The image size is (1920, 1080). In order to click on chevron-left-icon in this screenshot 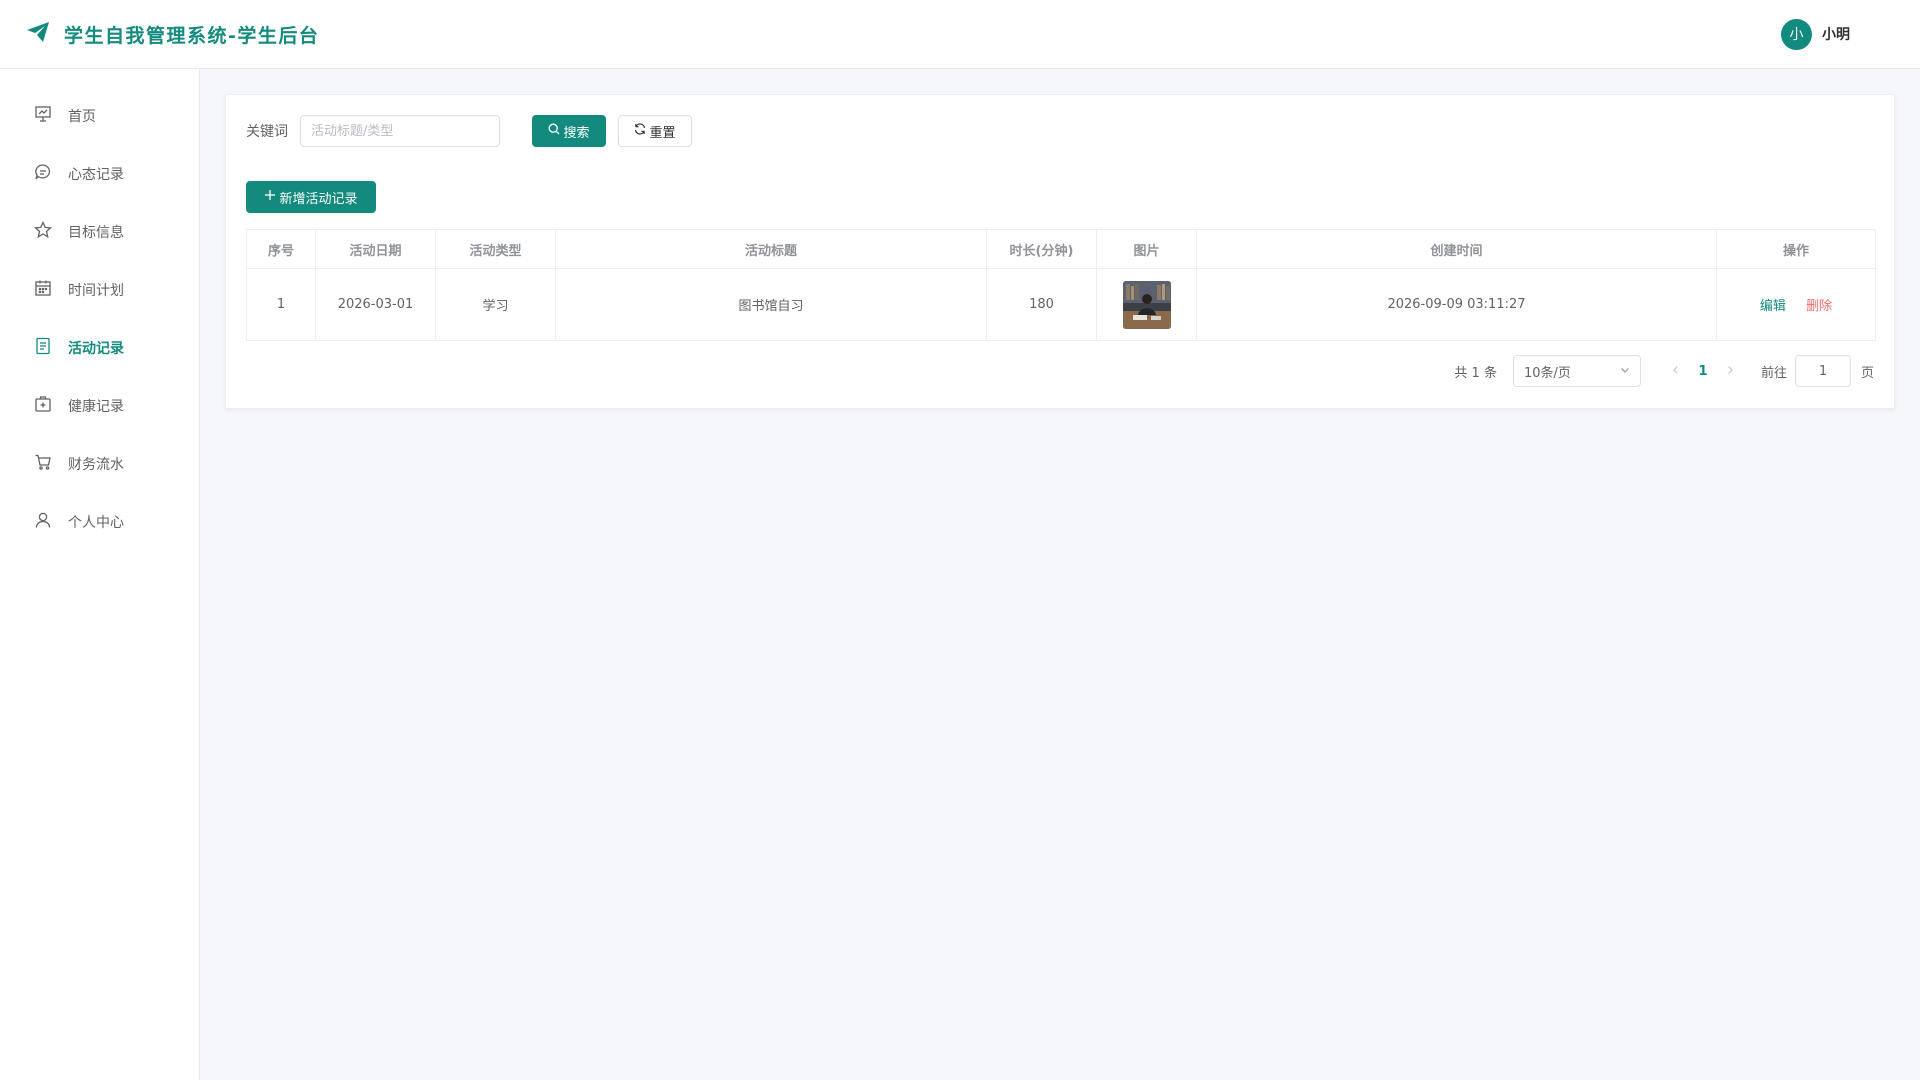, I will do `click(1676, 371)`.